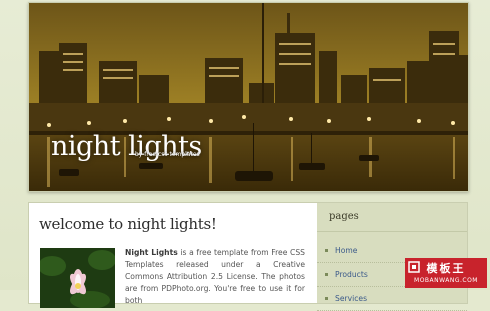 The image size is (490, 311). What do you see at coordinates (351, 274) in the screenshot?
I see `sidebar-item-label: Products` at bounding box center [351, 274].